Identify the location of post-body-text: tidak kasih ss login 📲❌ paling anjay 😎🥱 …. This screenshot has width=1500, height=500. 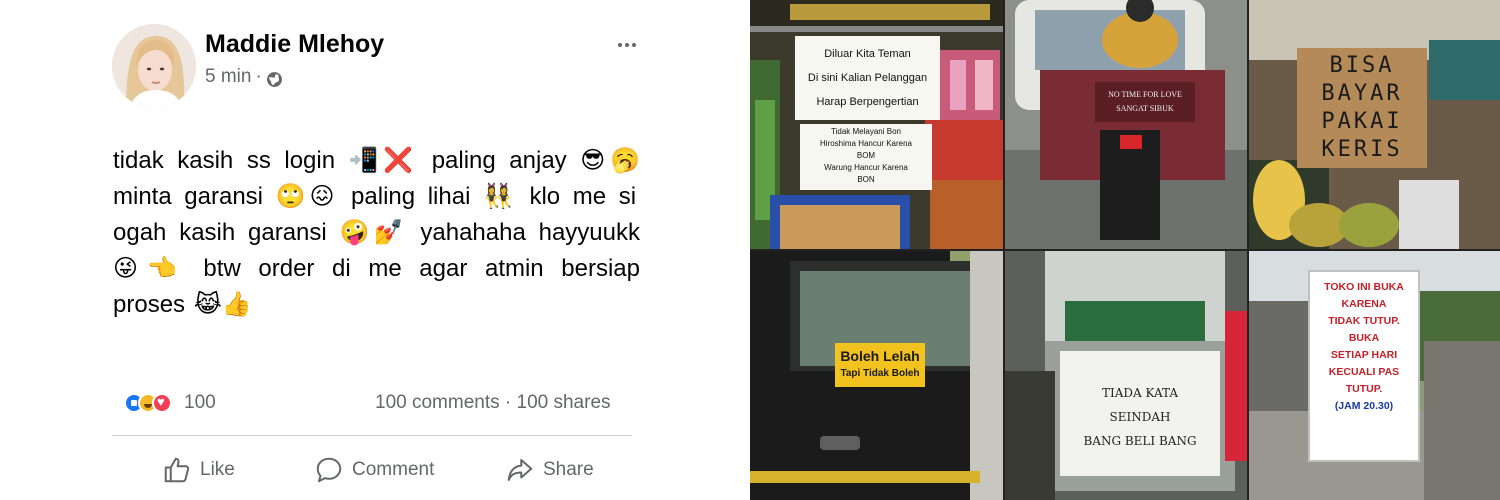
(376, 232).